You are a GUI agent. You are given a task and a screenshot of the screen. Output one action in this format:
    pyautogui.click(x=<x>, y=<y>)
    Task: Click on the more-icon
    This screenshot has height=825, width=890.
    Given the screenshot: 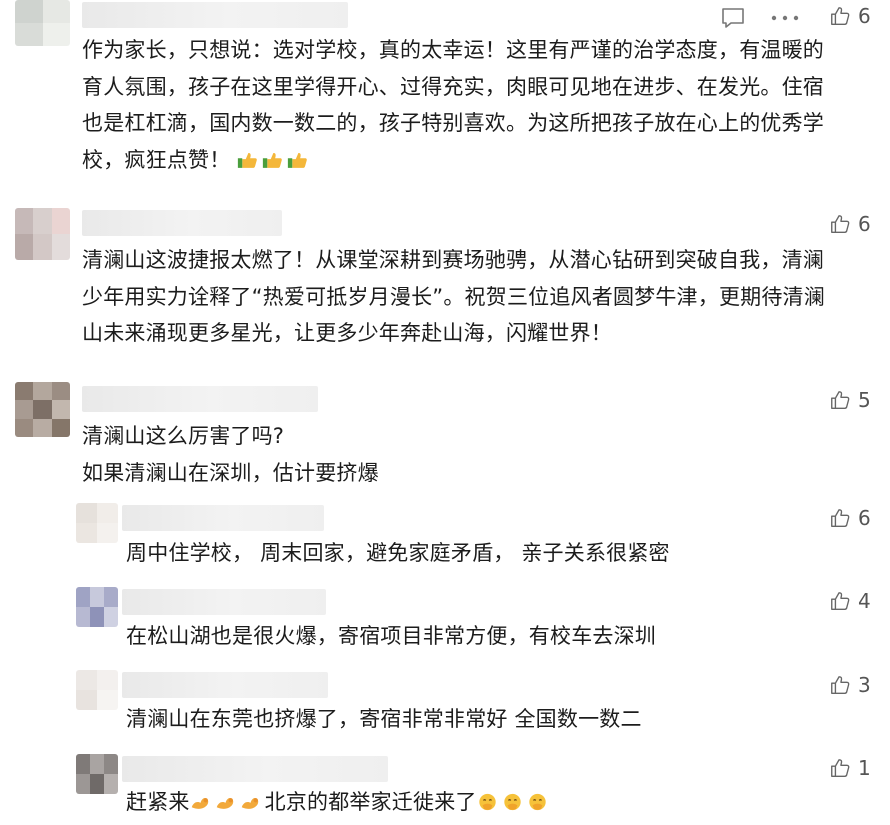 What is the action you would take?
    pyautogui.click(x=785, y=18)
    